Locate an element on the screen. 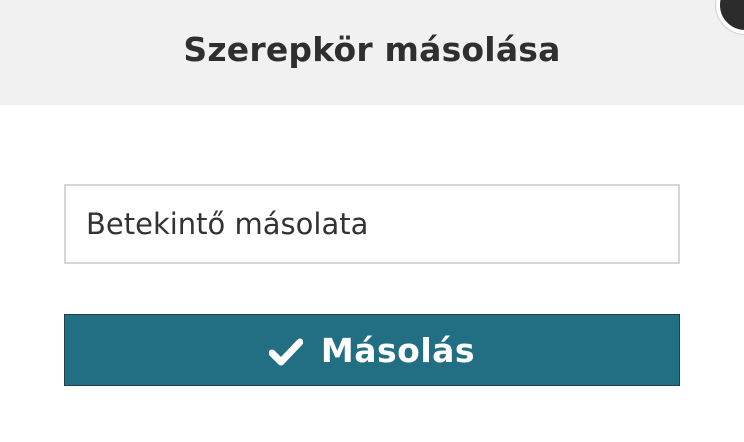 This screenshot has height=442, width=744. copy-button: Másolás is located at coordinates (372, 350).